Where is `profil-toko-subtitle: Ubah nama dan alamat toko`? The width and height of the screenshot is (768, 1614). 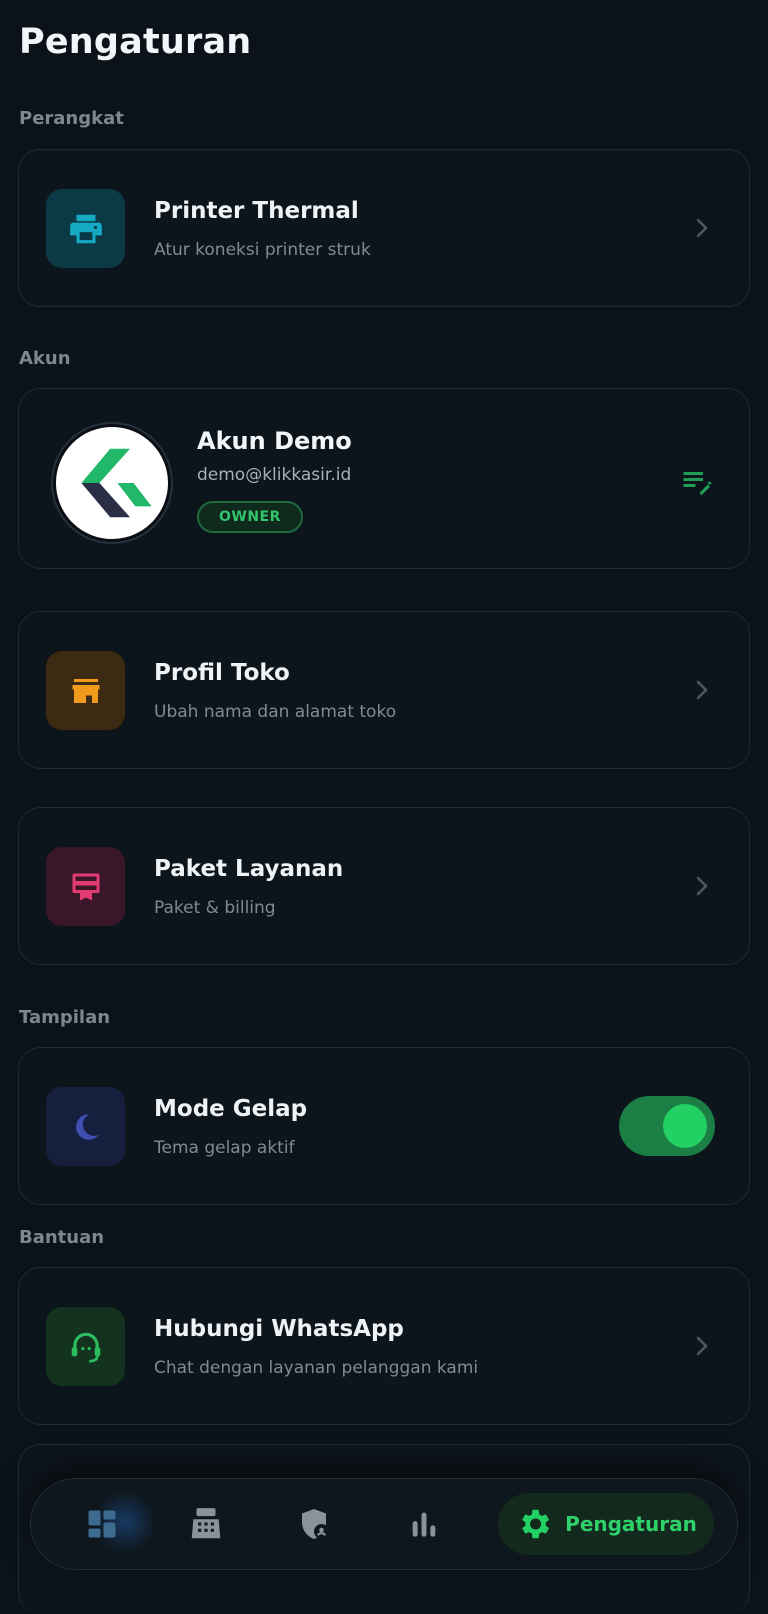 profil-toko-subtitle: Ubah nama dan alamat toko is located at coordinates (275, 712).